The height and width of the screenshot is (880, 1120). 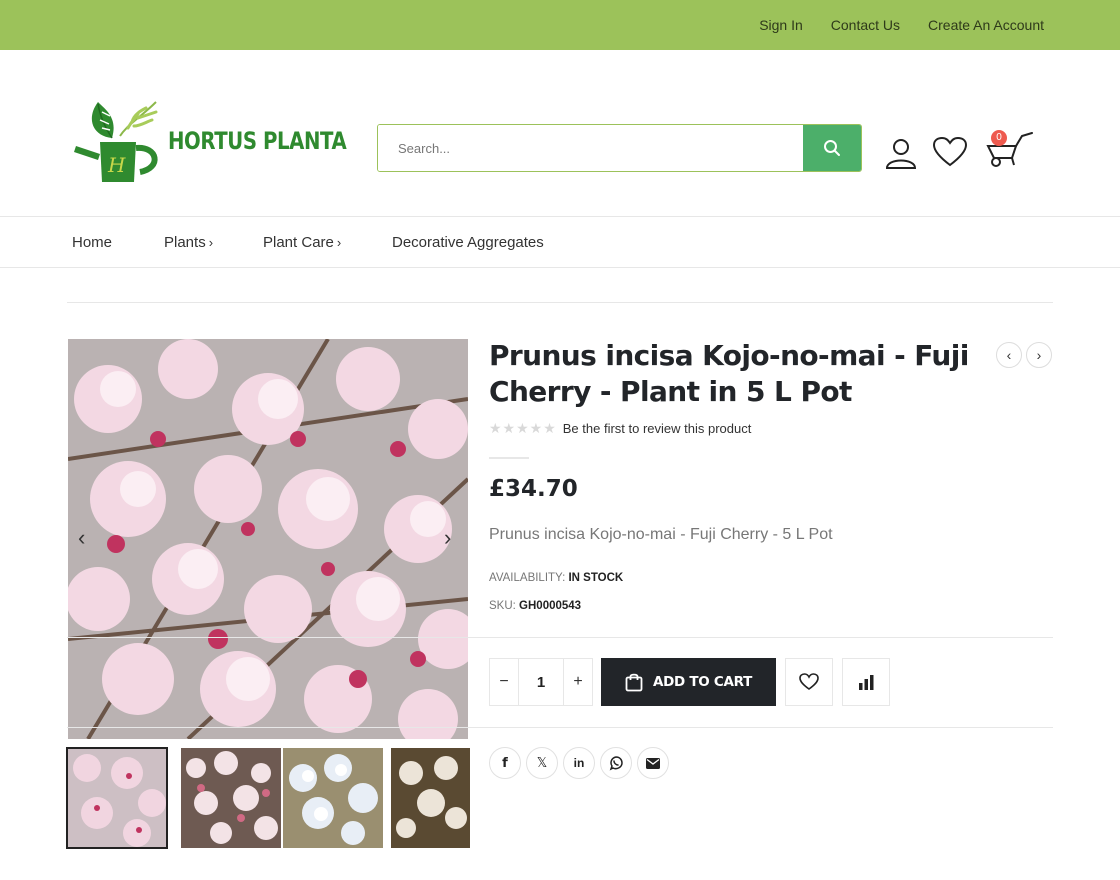 I want to click on top-bar: Sign In Contact Us Create An Account, so click(x=560, y=25).